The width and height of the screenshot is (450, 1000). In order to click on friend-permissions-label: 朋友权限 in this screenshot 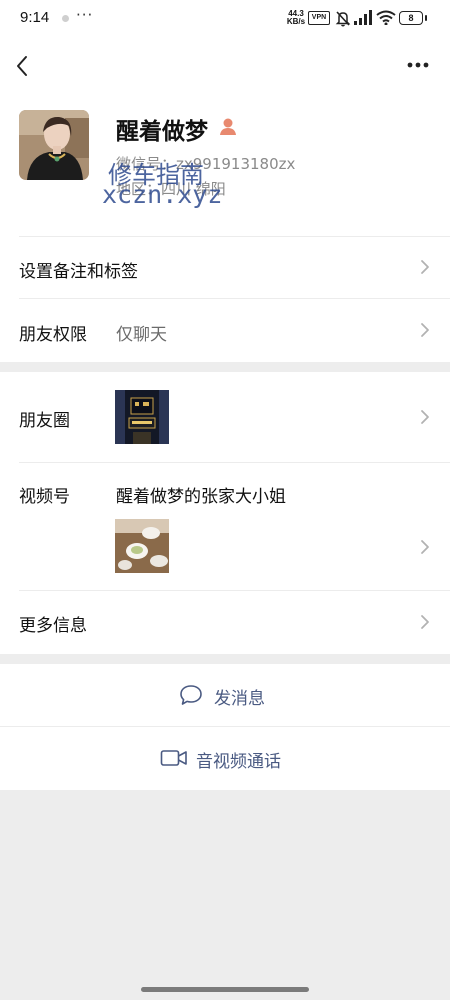, I will do `click(53, 335)`.